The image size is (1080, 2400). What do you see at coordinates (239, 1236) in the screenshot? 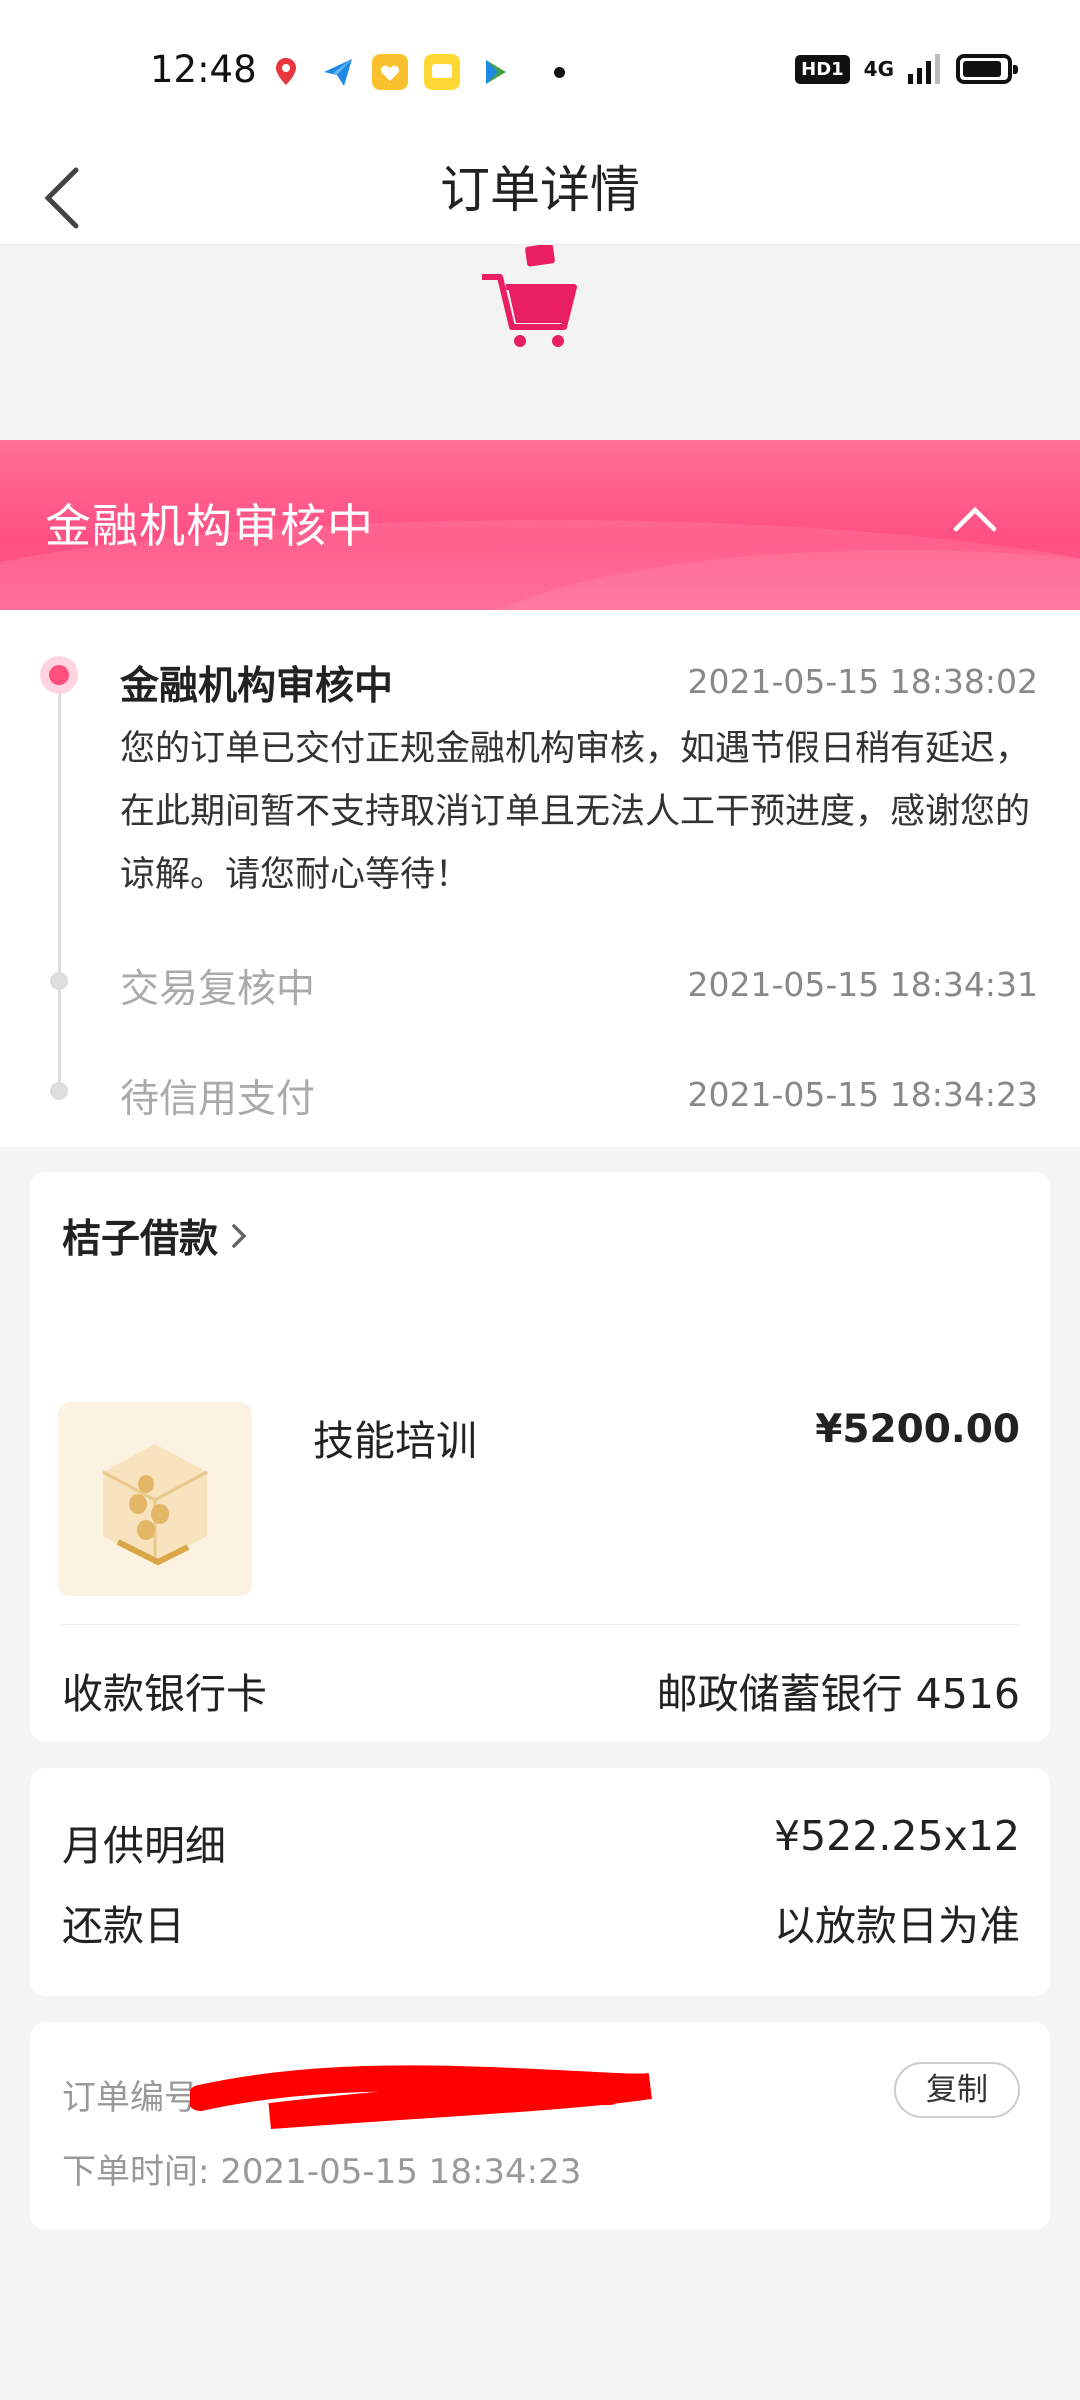
I see `chevron-right-icon` at bounding box center [239, 1236].